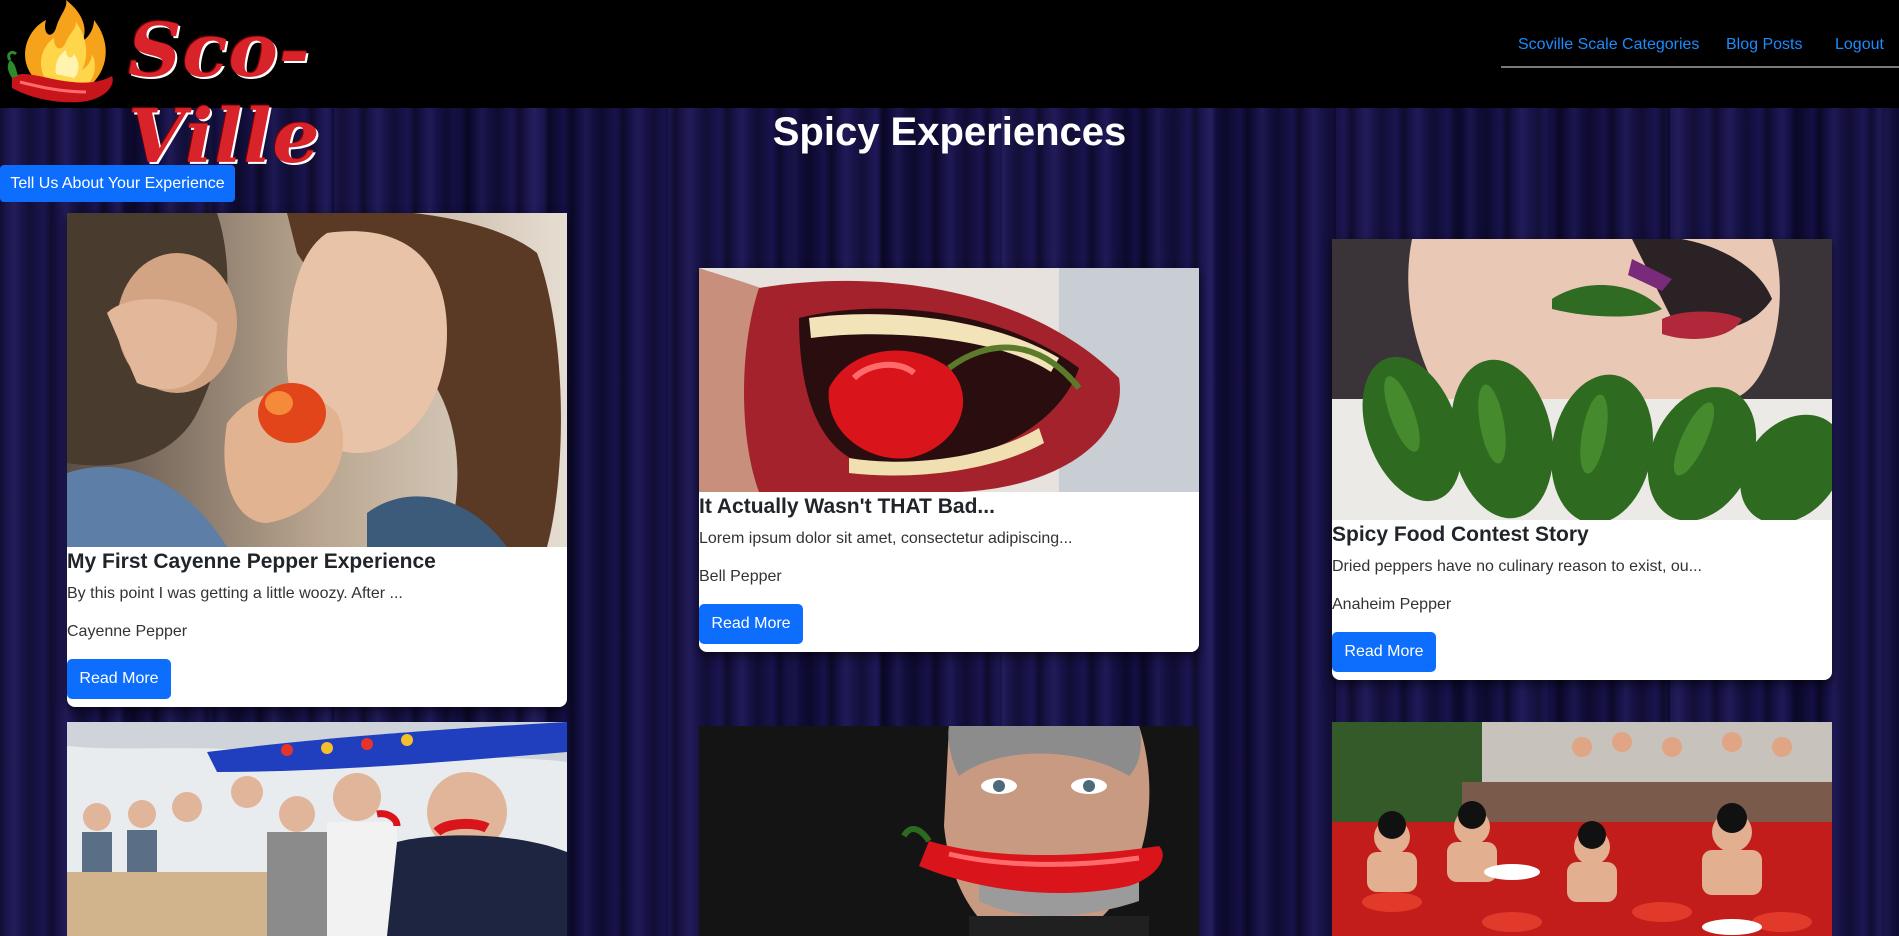 The width and height of the screenshot is (1899, 936). I want to click on post-pepper: Bell Pepper, so click(740, 576).